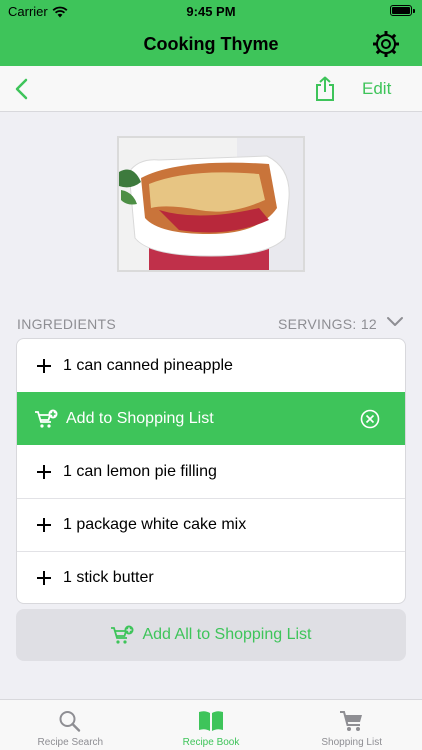 Image resolution: width=422 pixels, height=750 pixels. I want to click on tab-label: Recipe Book, so click(211, 742).